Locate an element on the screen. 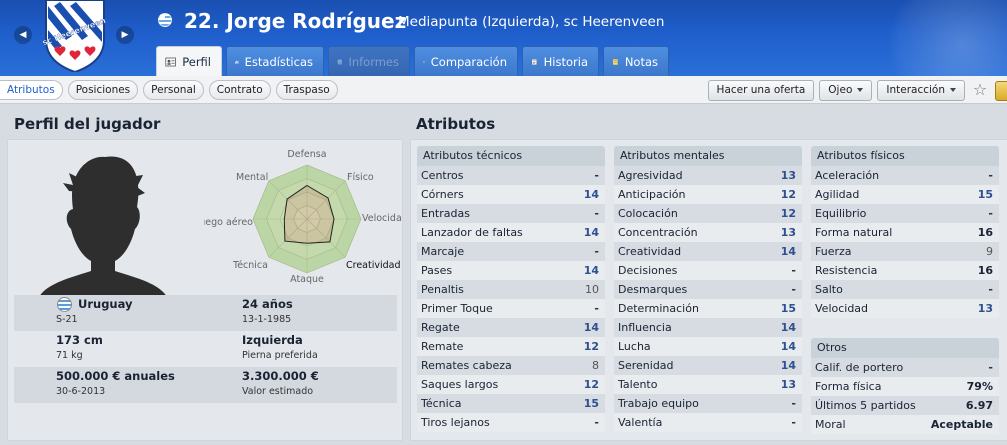 This screenshot has width=1007, height=445. mental-attribute-row: Anticipación 12 is located at coordinates (708, 194).